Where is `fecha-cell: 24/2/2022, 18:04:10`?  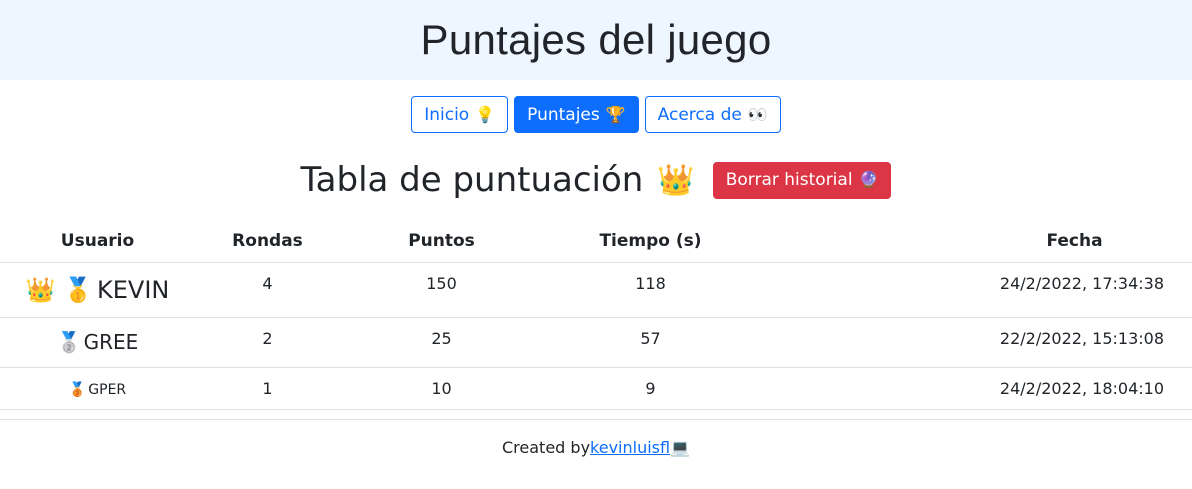
fecha-cell: 24/2/2022, 18:04:10 is located at coordinates (975, 388).